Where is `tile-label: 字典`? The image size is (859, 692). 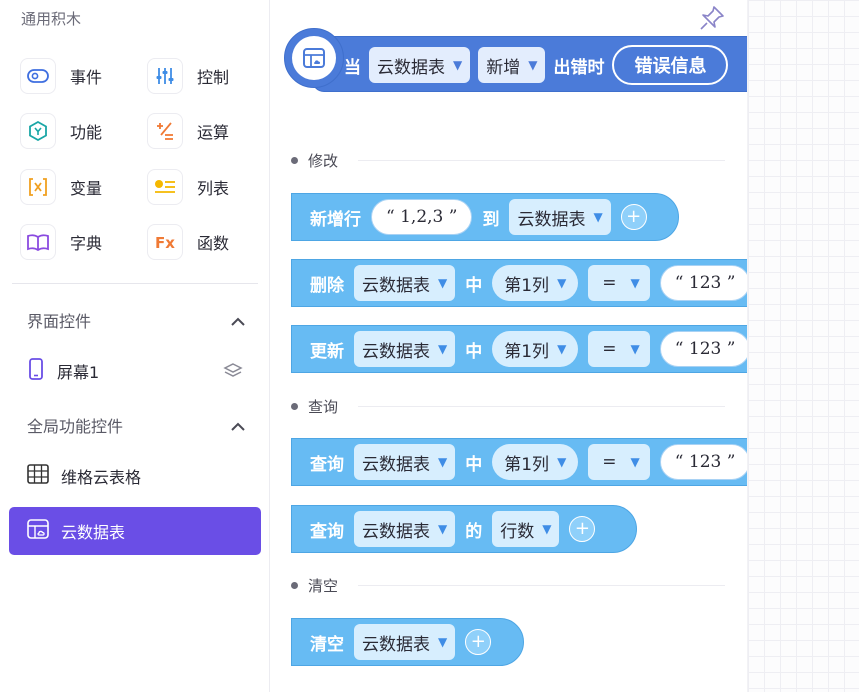 tile-label: 字典 is located at coordinates (86, 243).